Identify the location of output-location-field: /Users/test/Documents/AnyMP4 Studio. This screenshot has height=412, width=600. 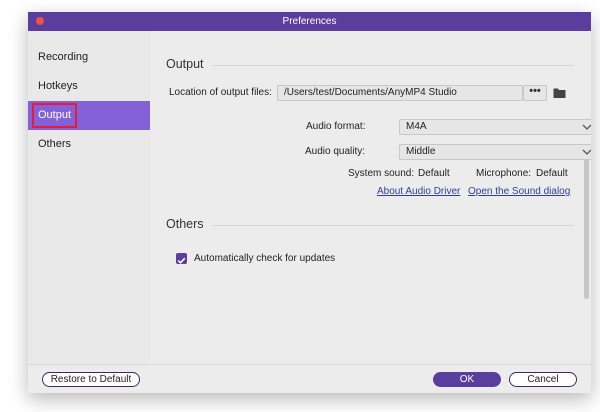
(400, 93).